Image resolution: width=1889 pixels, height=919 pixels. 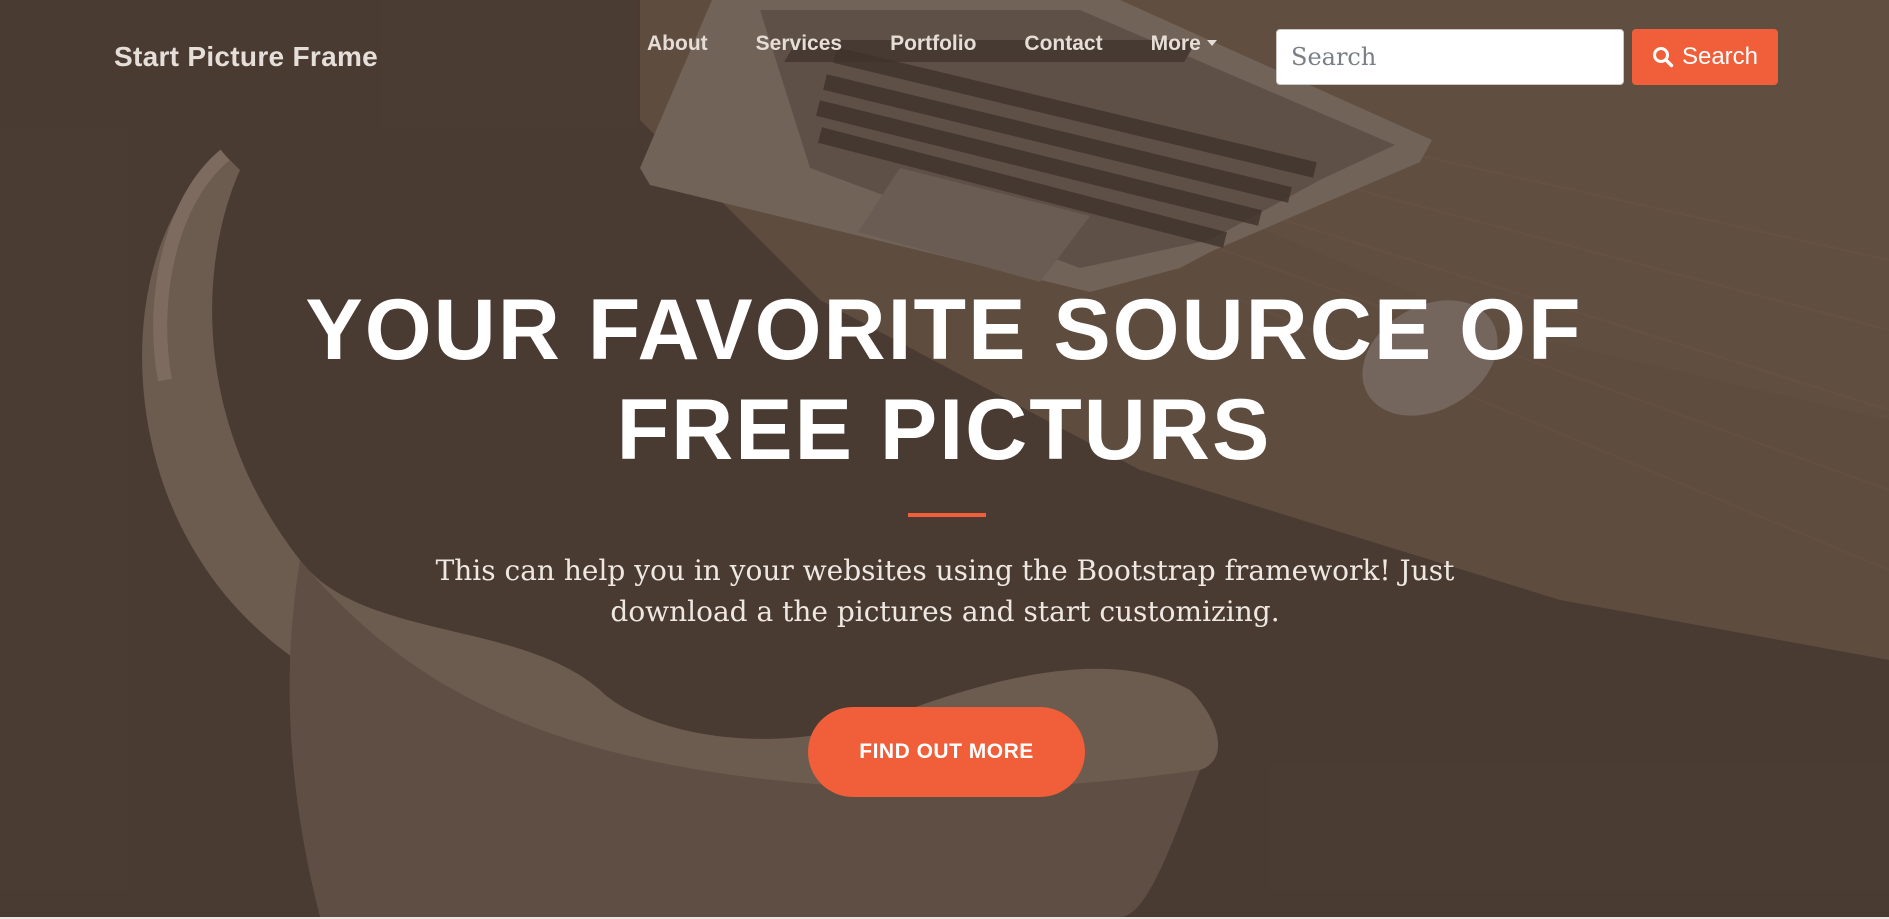 I want to click on nav-item-portfolio: Portfolio, so click(x=933, y=44).